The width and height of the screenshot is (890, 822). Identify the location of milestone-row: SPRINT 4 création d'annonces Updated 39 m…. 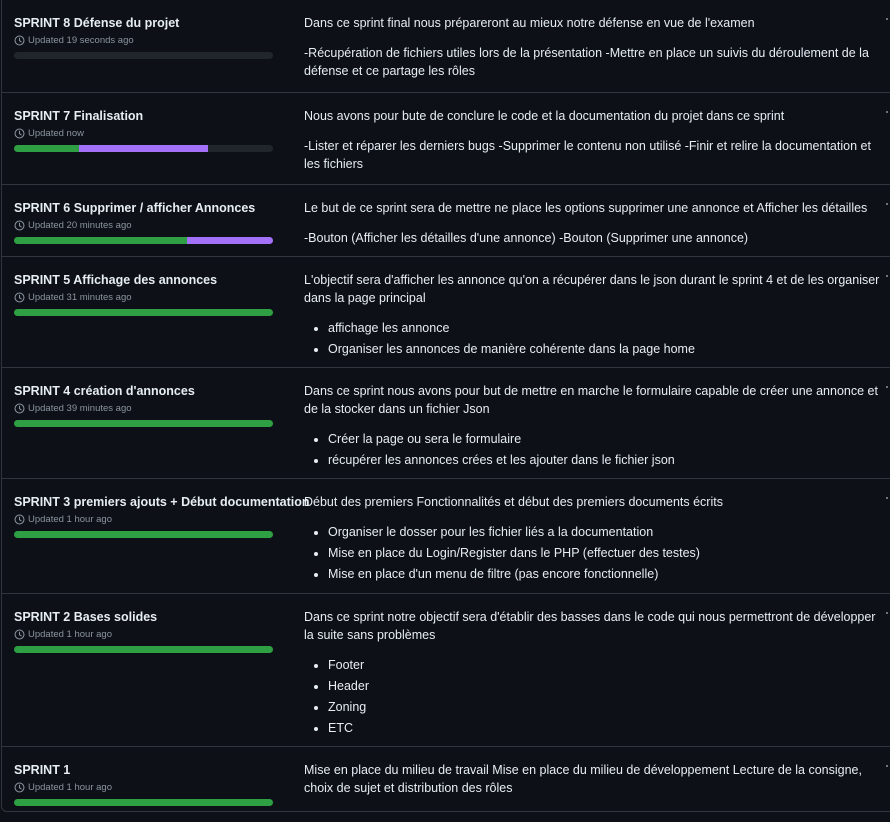
(446, 422).